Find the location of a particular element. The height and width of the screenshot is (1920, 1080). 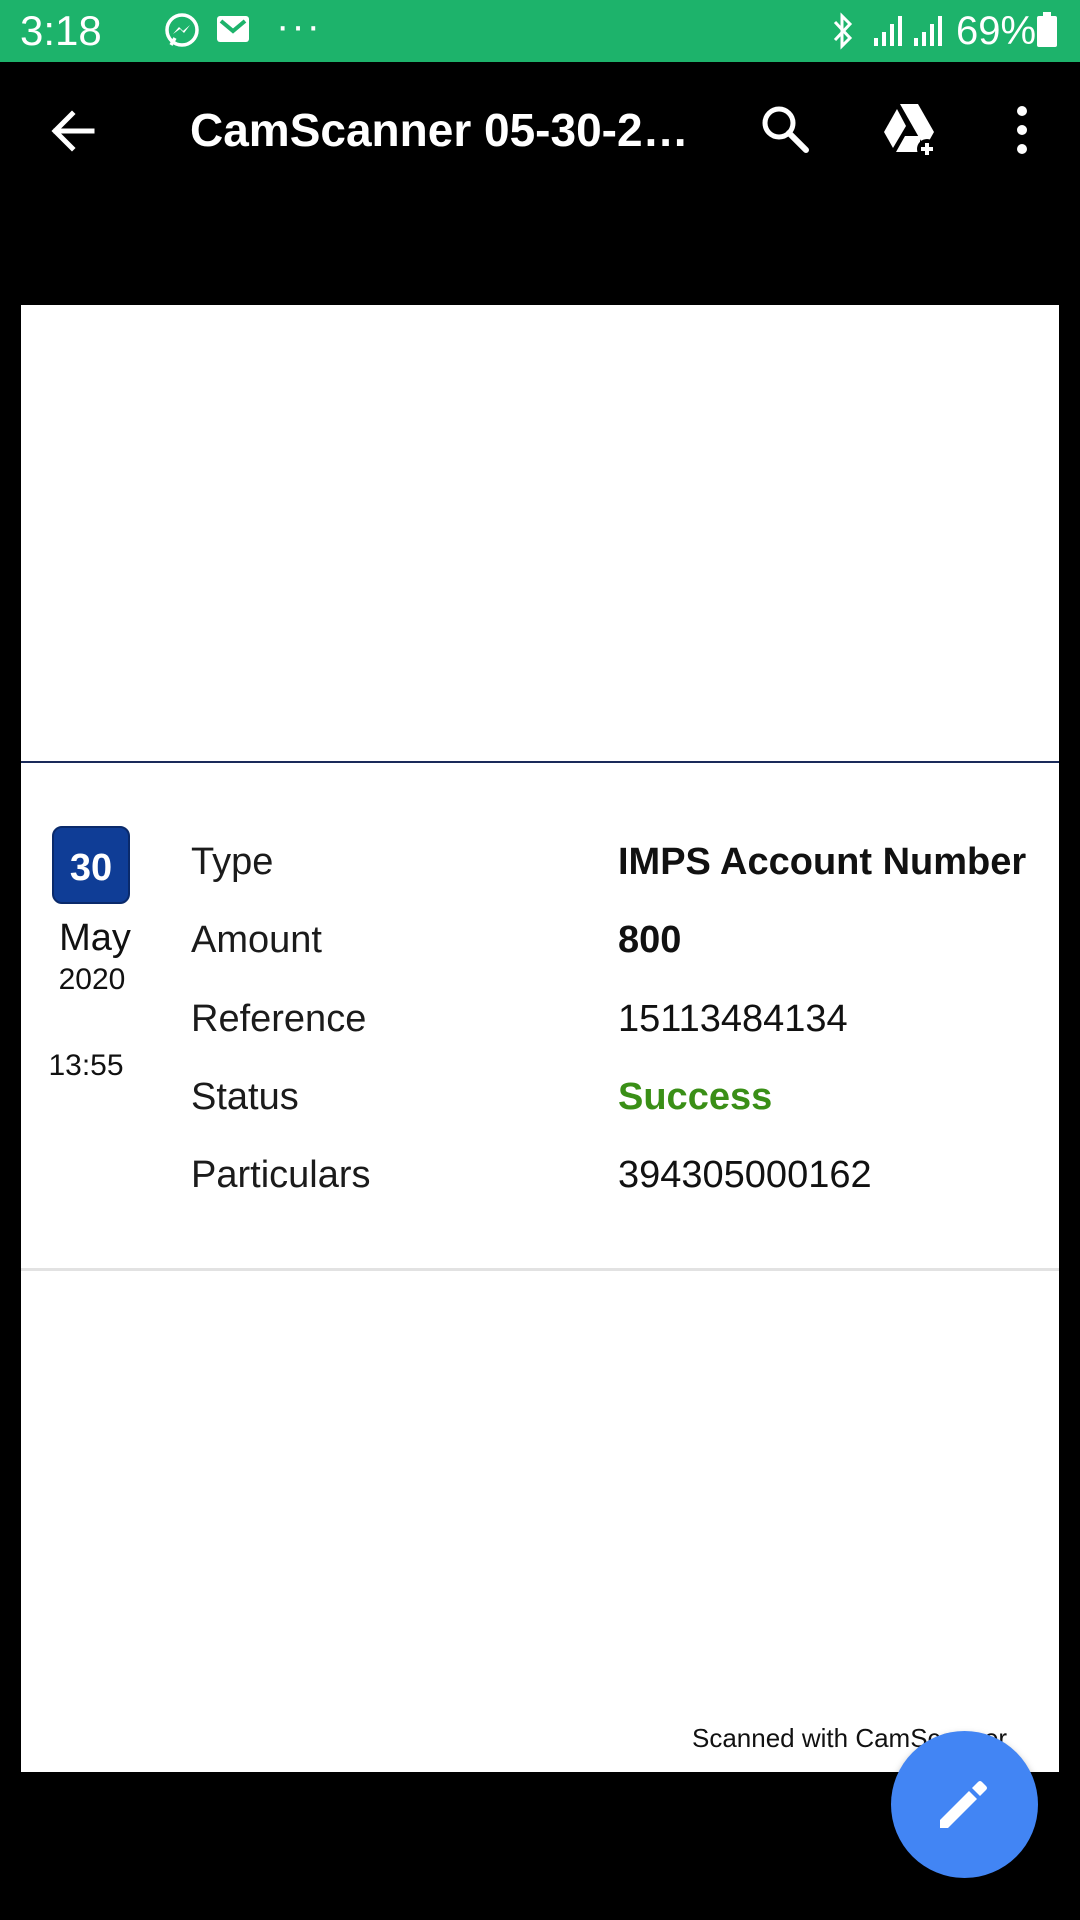

edit-button is located at coordinates (964, 1804).